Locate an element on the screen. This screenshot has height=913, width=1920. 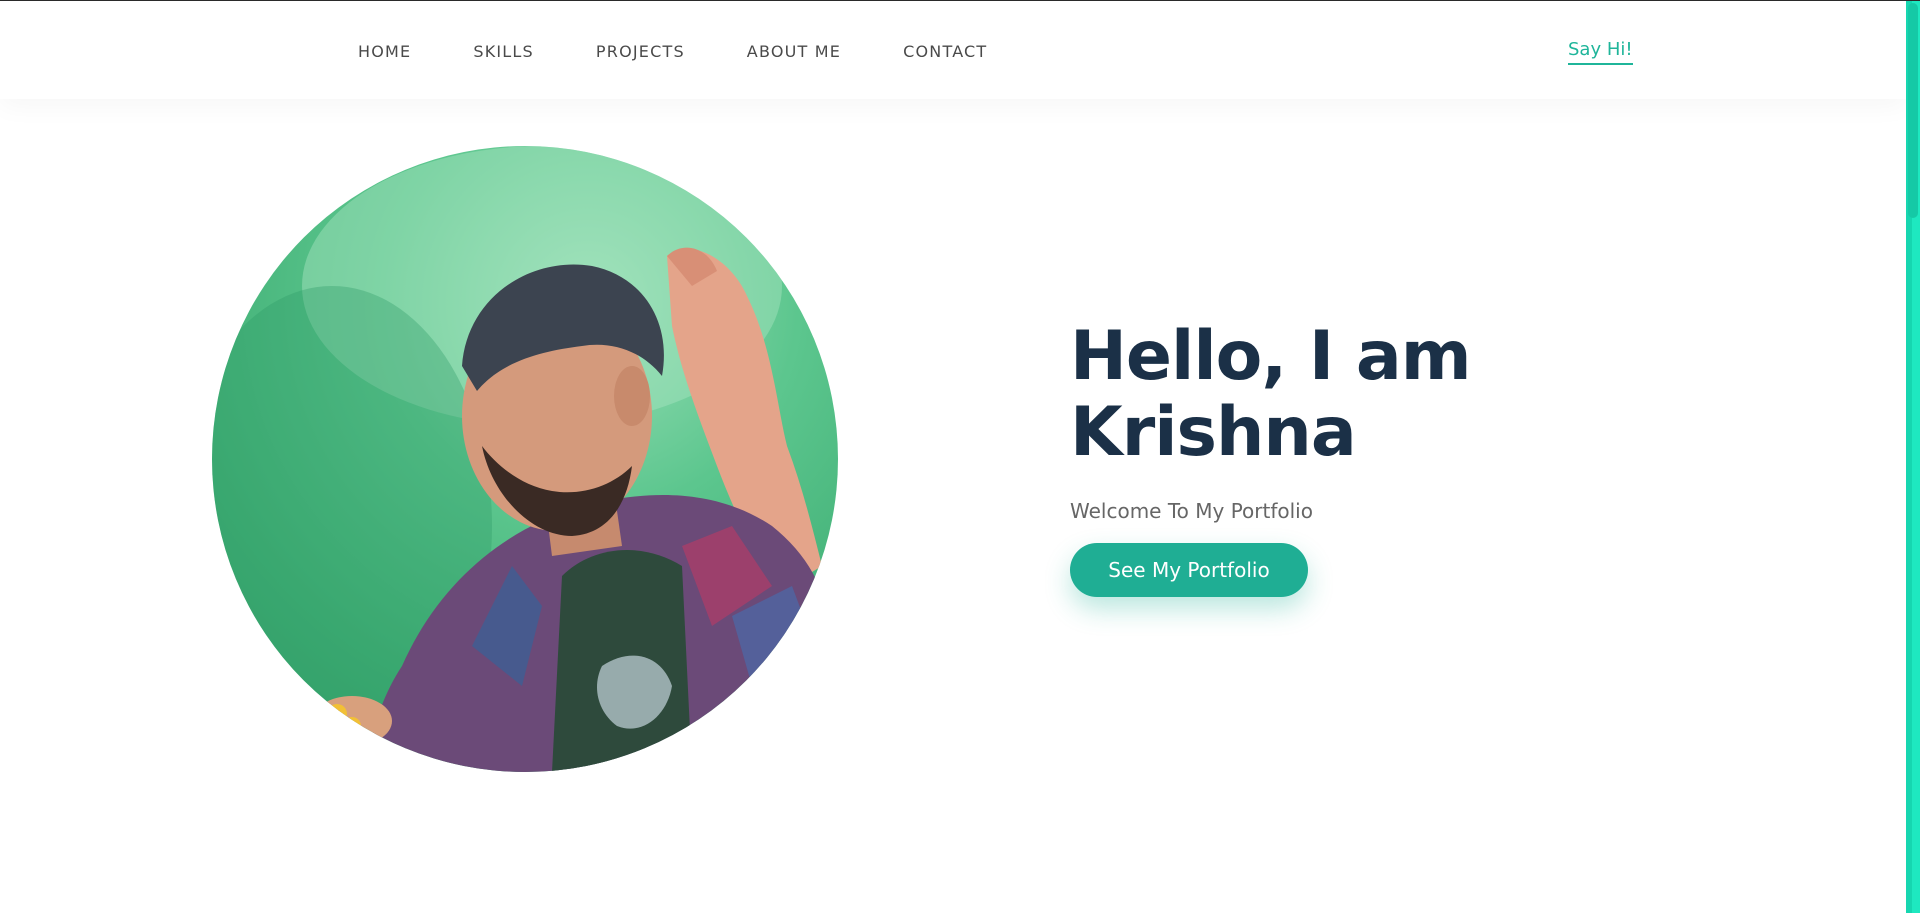
hero-title-line1: Hello, I am is located at coordinates (1271, 356).